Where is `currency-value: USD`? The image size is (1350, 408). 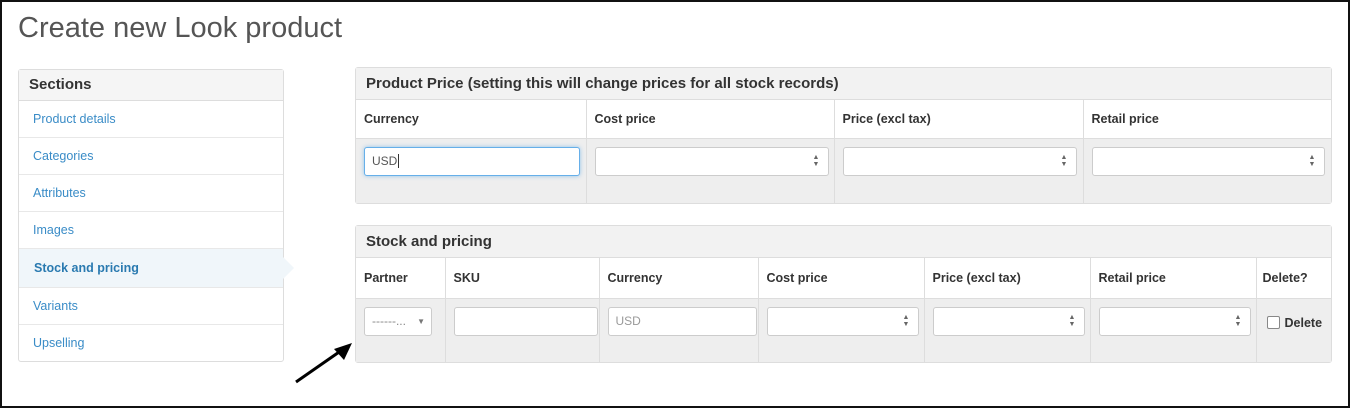
currency-value: USD is located at coordinates (385, 160).